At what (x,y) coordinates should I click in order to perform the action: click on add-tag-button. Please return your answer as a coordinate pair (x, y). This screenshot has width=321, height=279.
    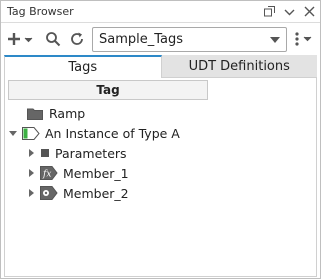
    Looking at the image, I should click on (21, 39).